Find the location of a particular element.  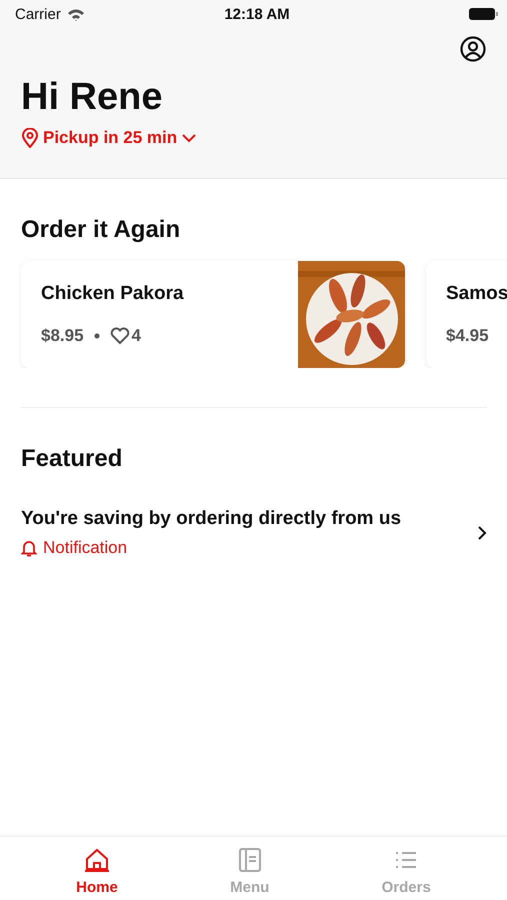

item-card: Chicken Pakora $8.95 4 is located at coordinates (213, 314).